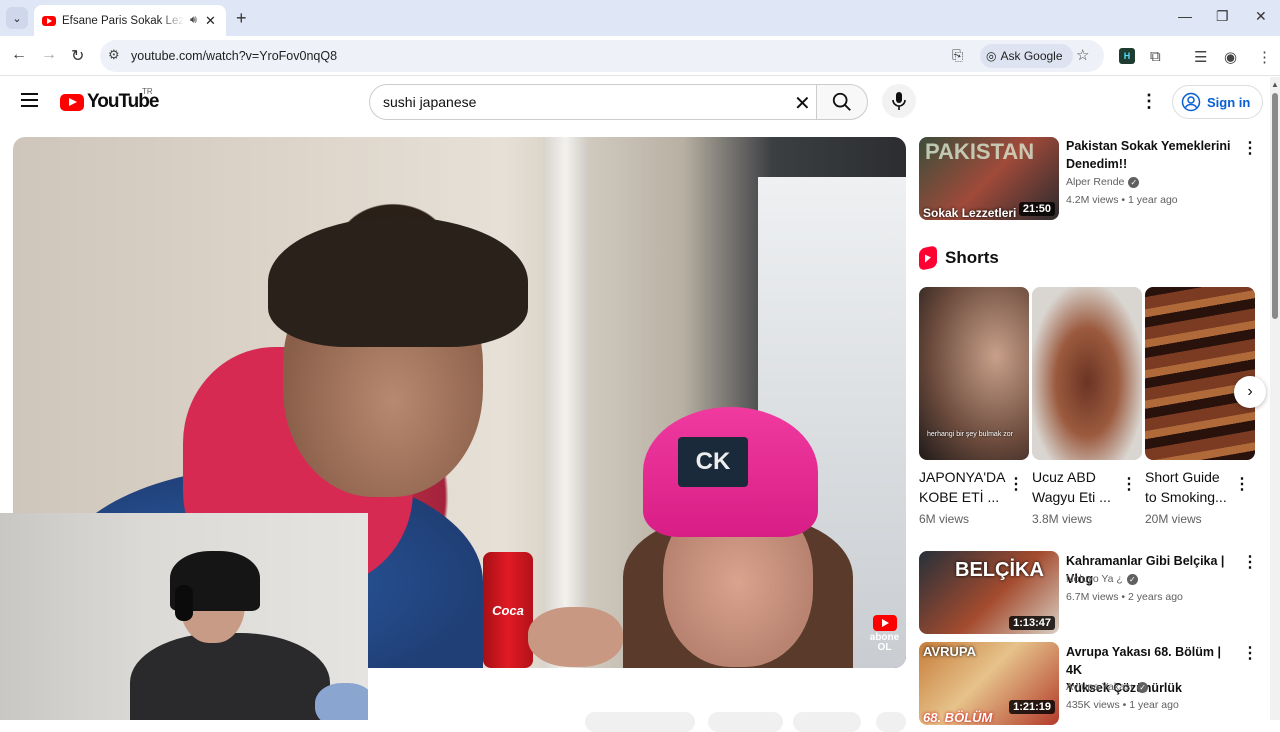 The height and width of the screenshot is (732, 1280). I want to click on ask-google-label: Ask Google, so click(1031, 56).